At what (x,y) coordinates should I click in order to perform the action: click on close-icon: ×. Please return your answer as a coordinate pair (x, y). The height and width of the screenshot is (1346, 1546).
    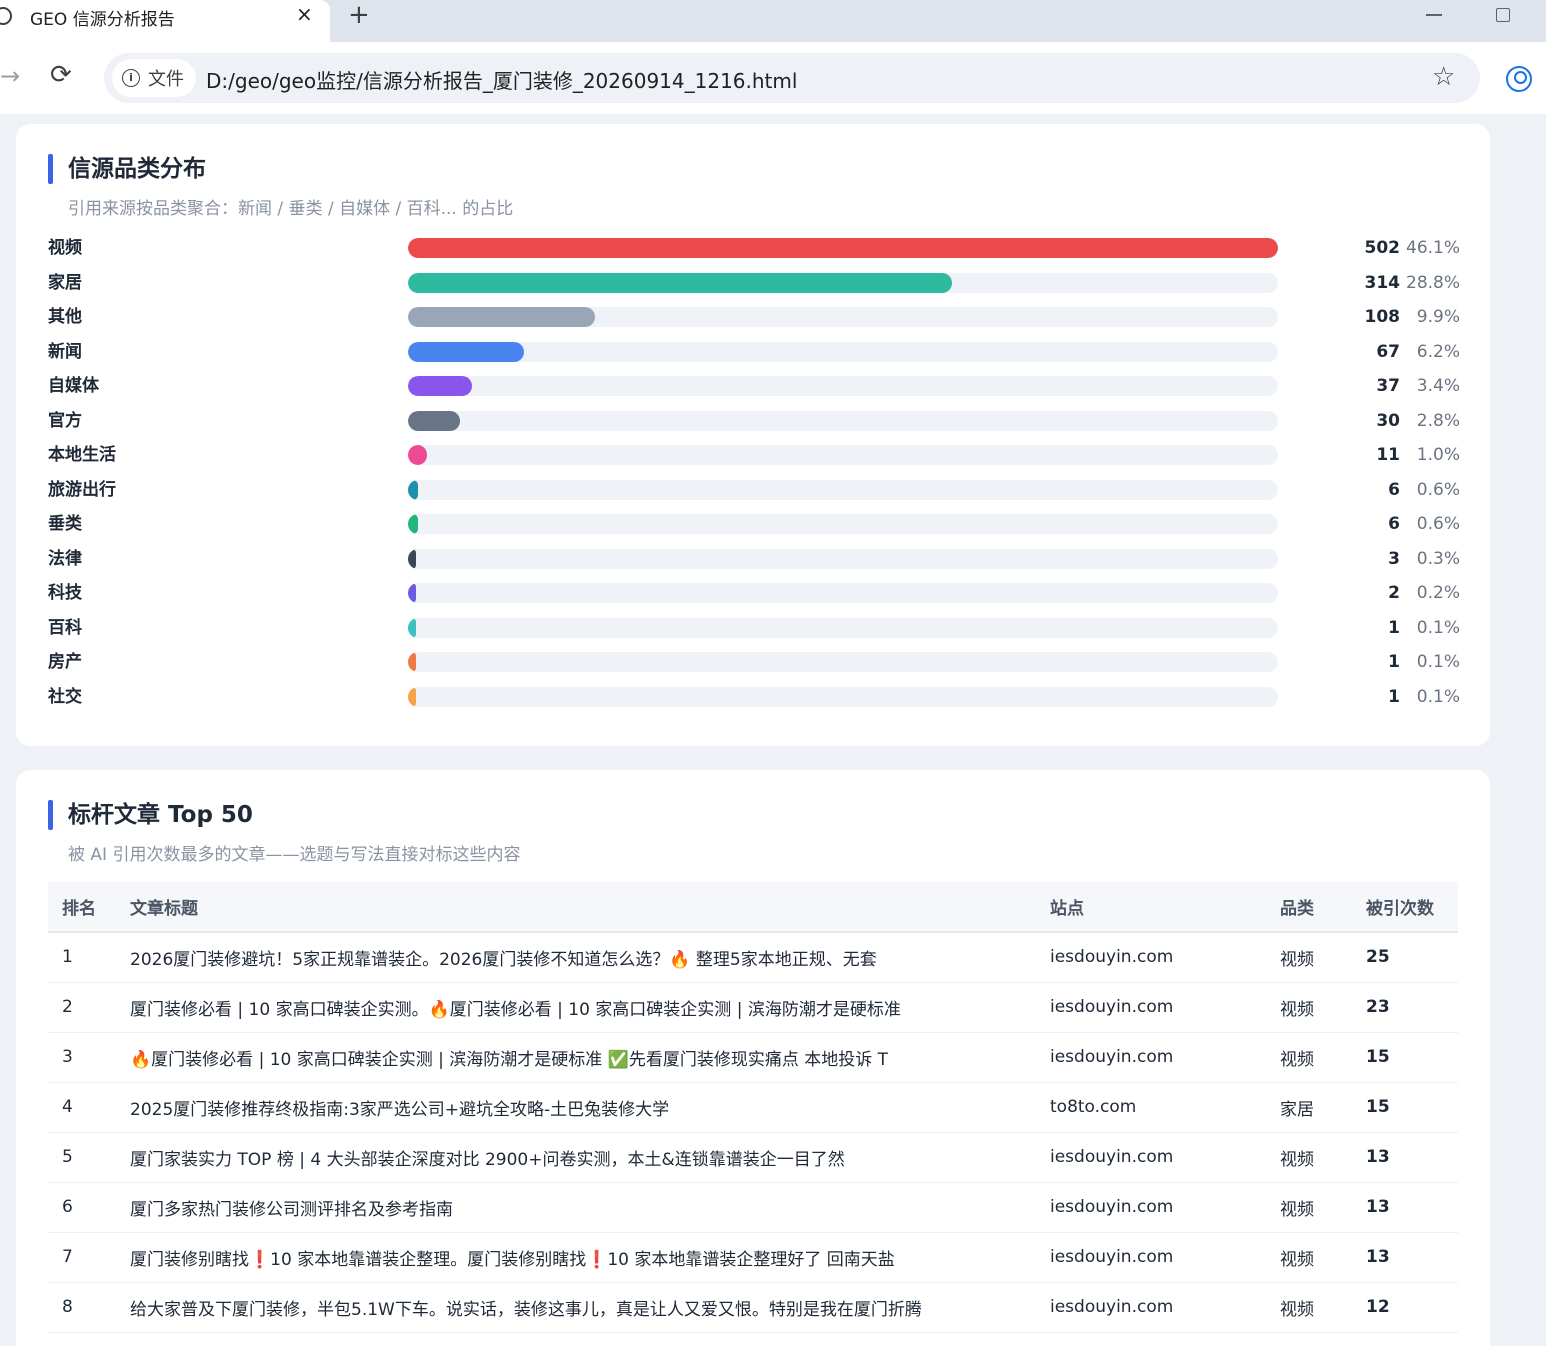
    Looking at the image, I should click on (304, 14).